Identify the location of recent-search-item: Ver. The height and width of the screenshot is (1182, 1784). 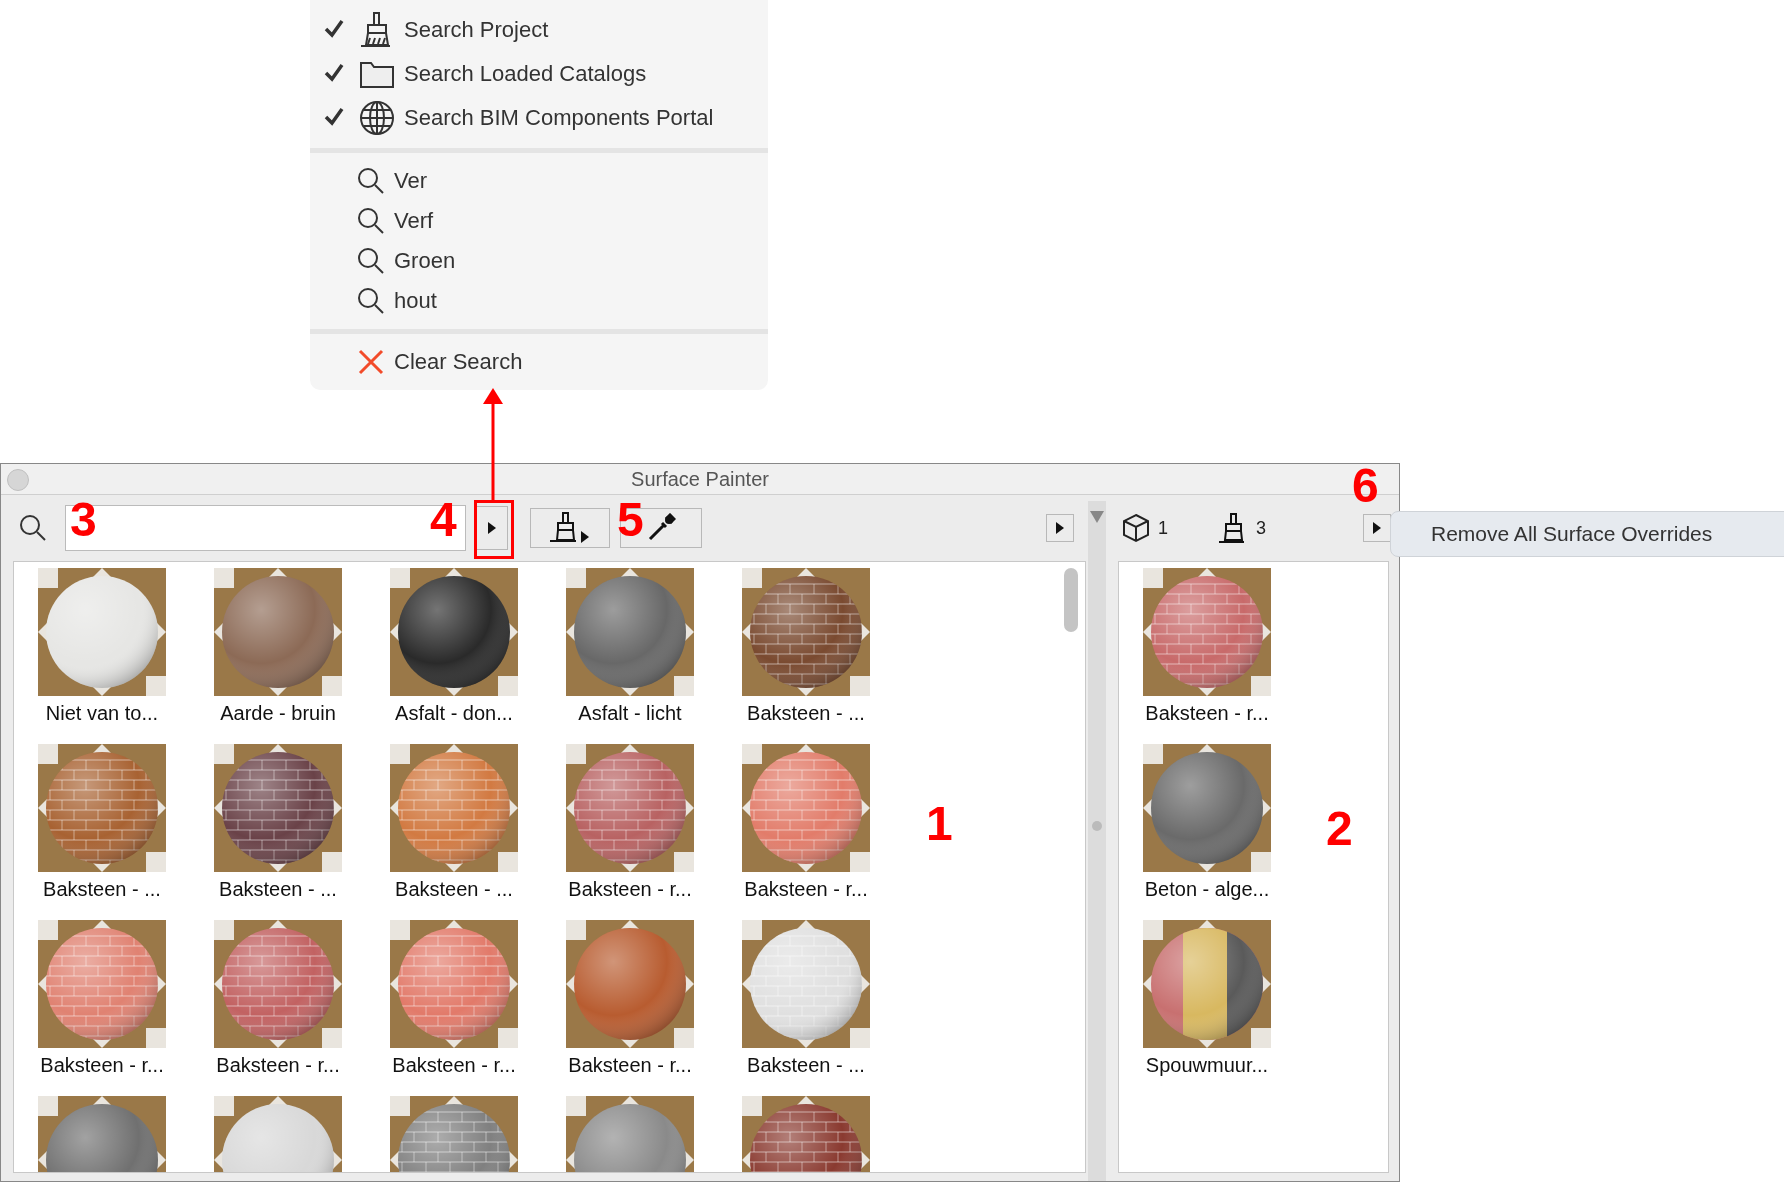
(539, 181).